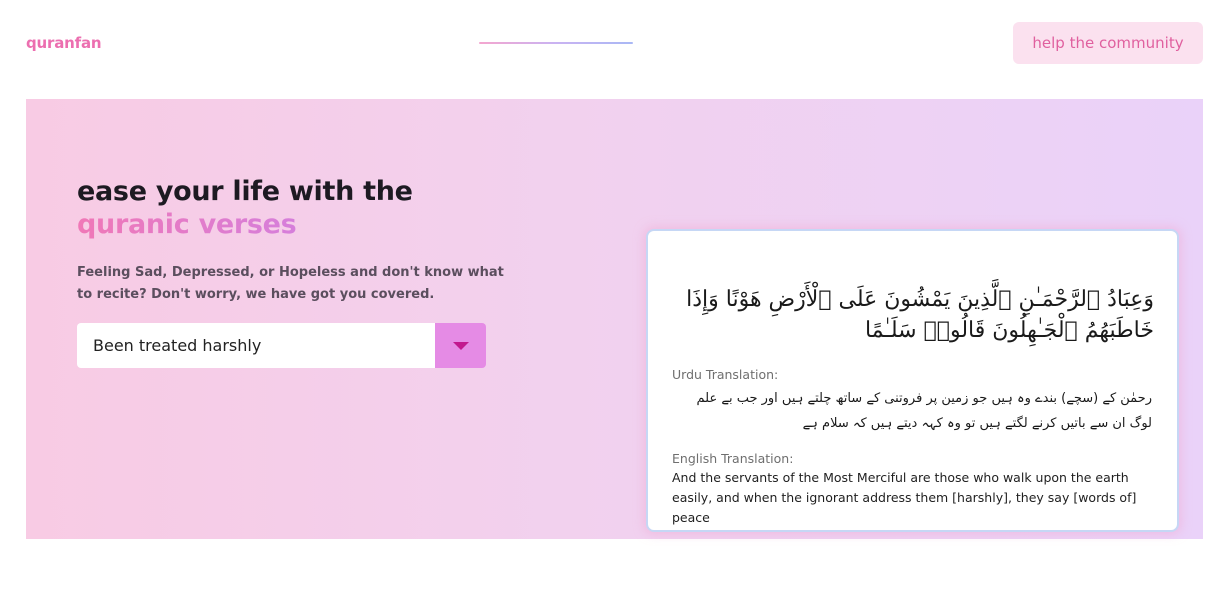 The height and width of the screenshot is (607, 1228). I want to click on headline-accent: quranic verses, so click(245, 224).